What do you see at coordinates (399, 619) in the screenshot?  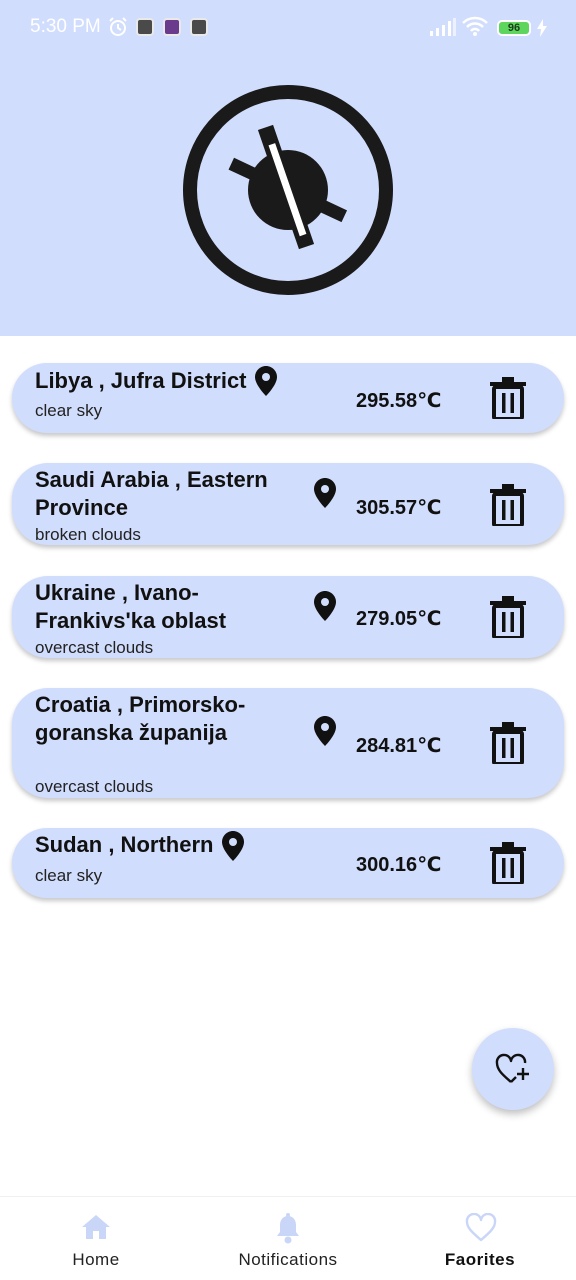 I see `temperature: 279.05℃` at bounding box center [399, 619].